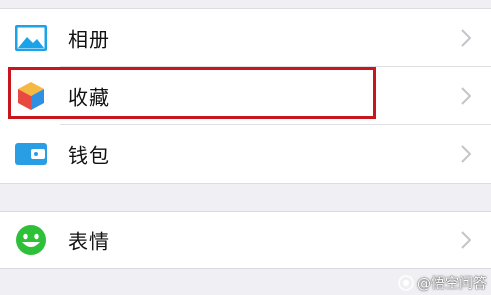  I want to click on watermark: @悟空问答, so click(442, 283).